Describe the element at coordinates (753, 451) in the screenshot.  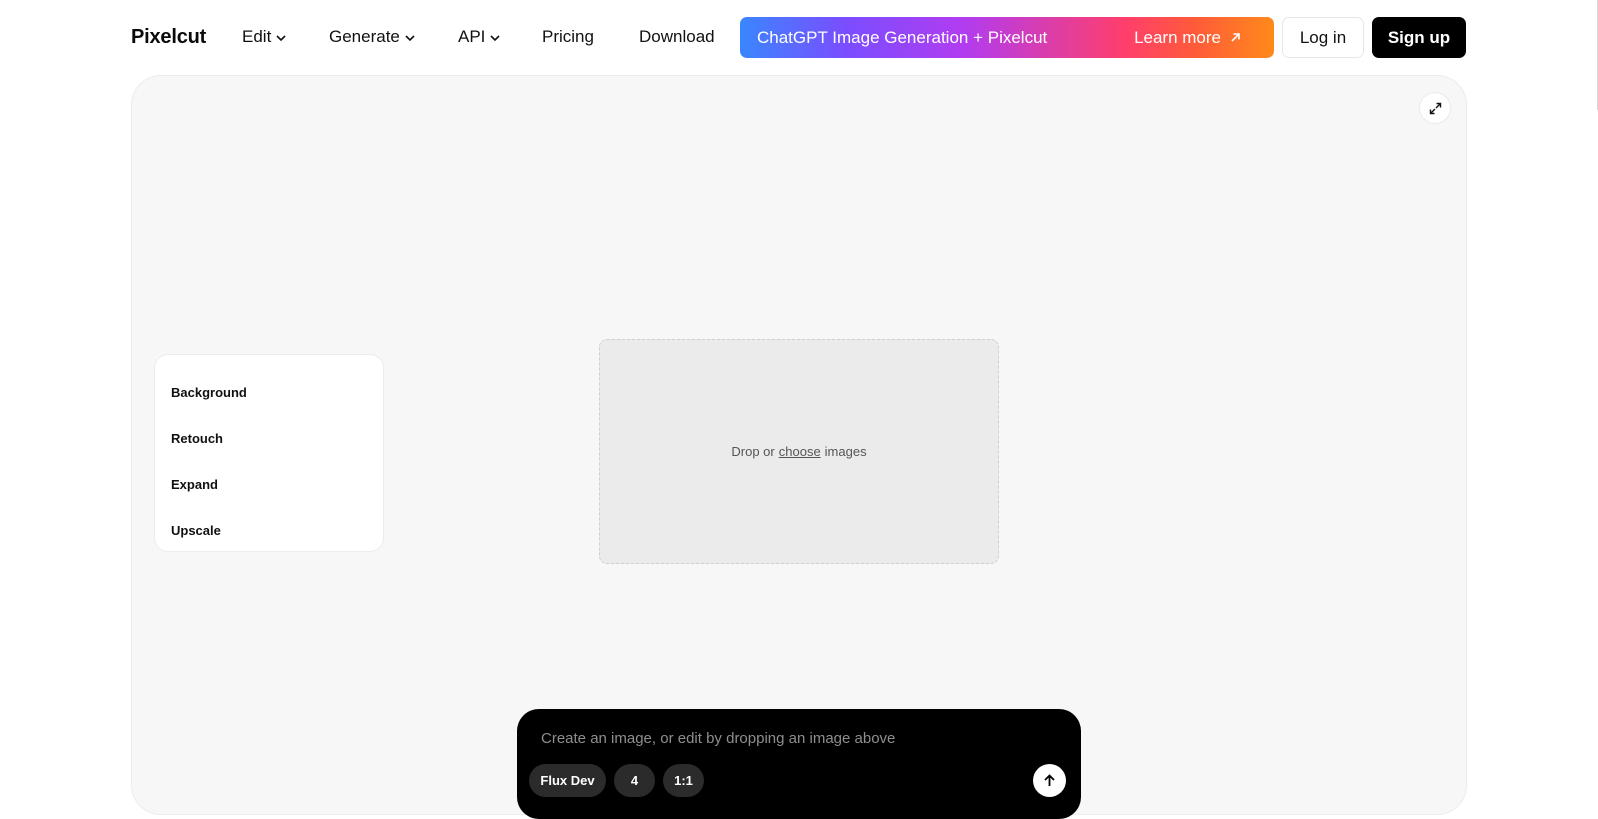
I see `dropzone-prefix: Drop or` at that location.